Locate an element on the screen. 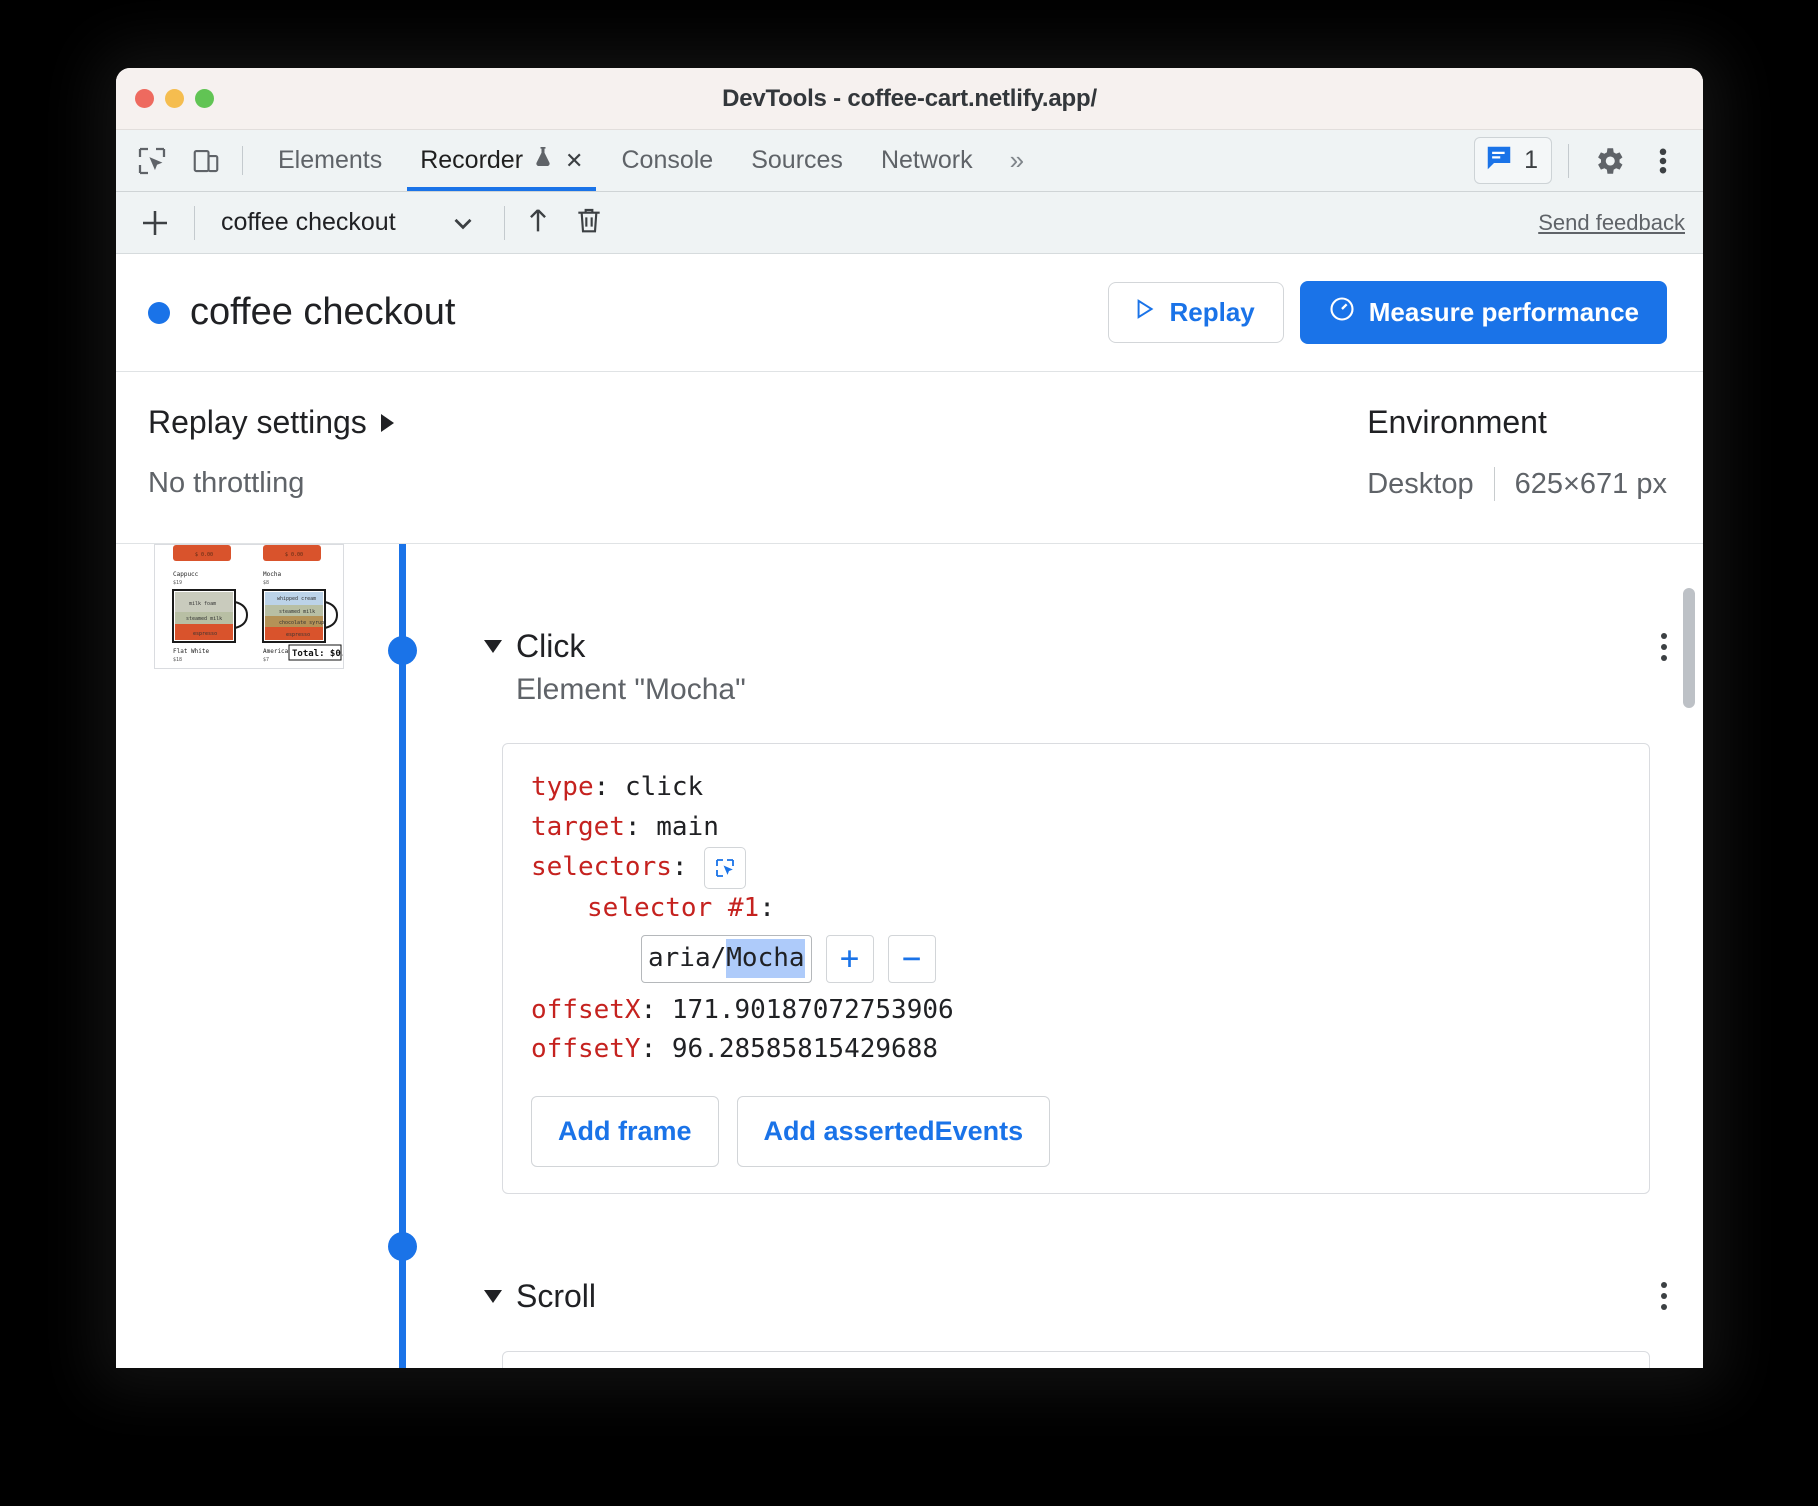 The width and height of the screenshot is (1818, 1506). step-click-add-buttons: Add frame Add assertedEvents is located at coordinates (1076, 1131).